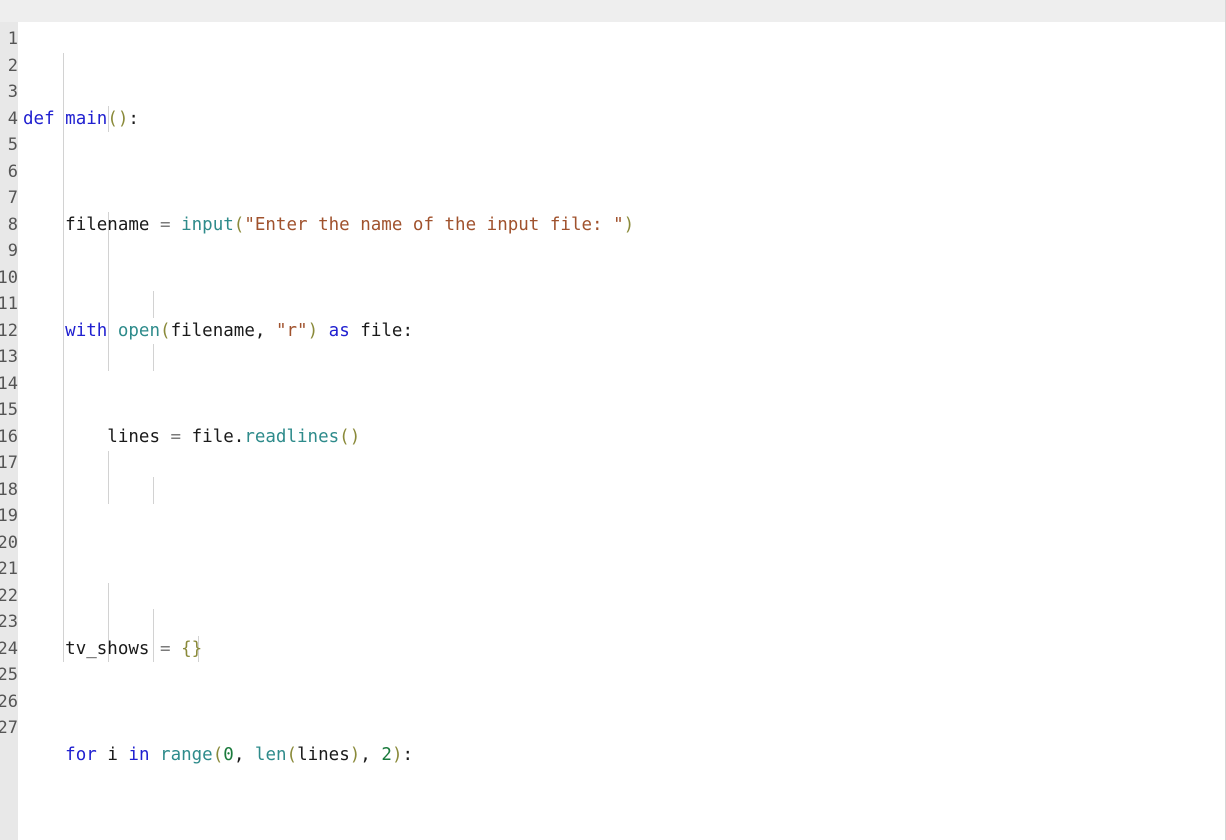 This screenshot has width=1226, height=840. Describe the element at coordinates (621, 649) in the screenshot. I see `code-line-6: tv_shows = {}` at that location.